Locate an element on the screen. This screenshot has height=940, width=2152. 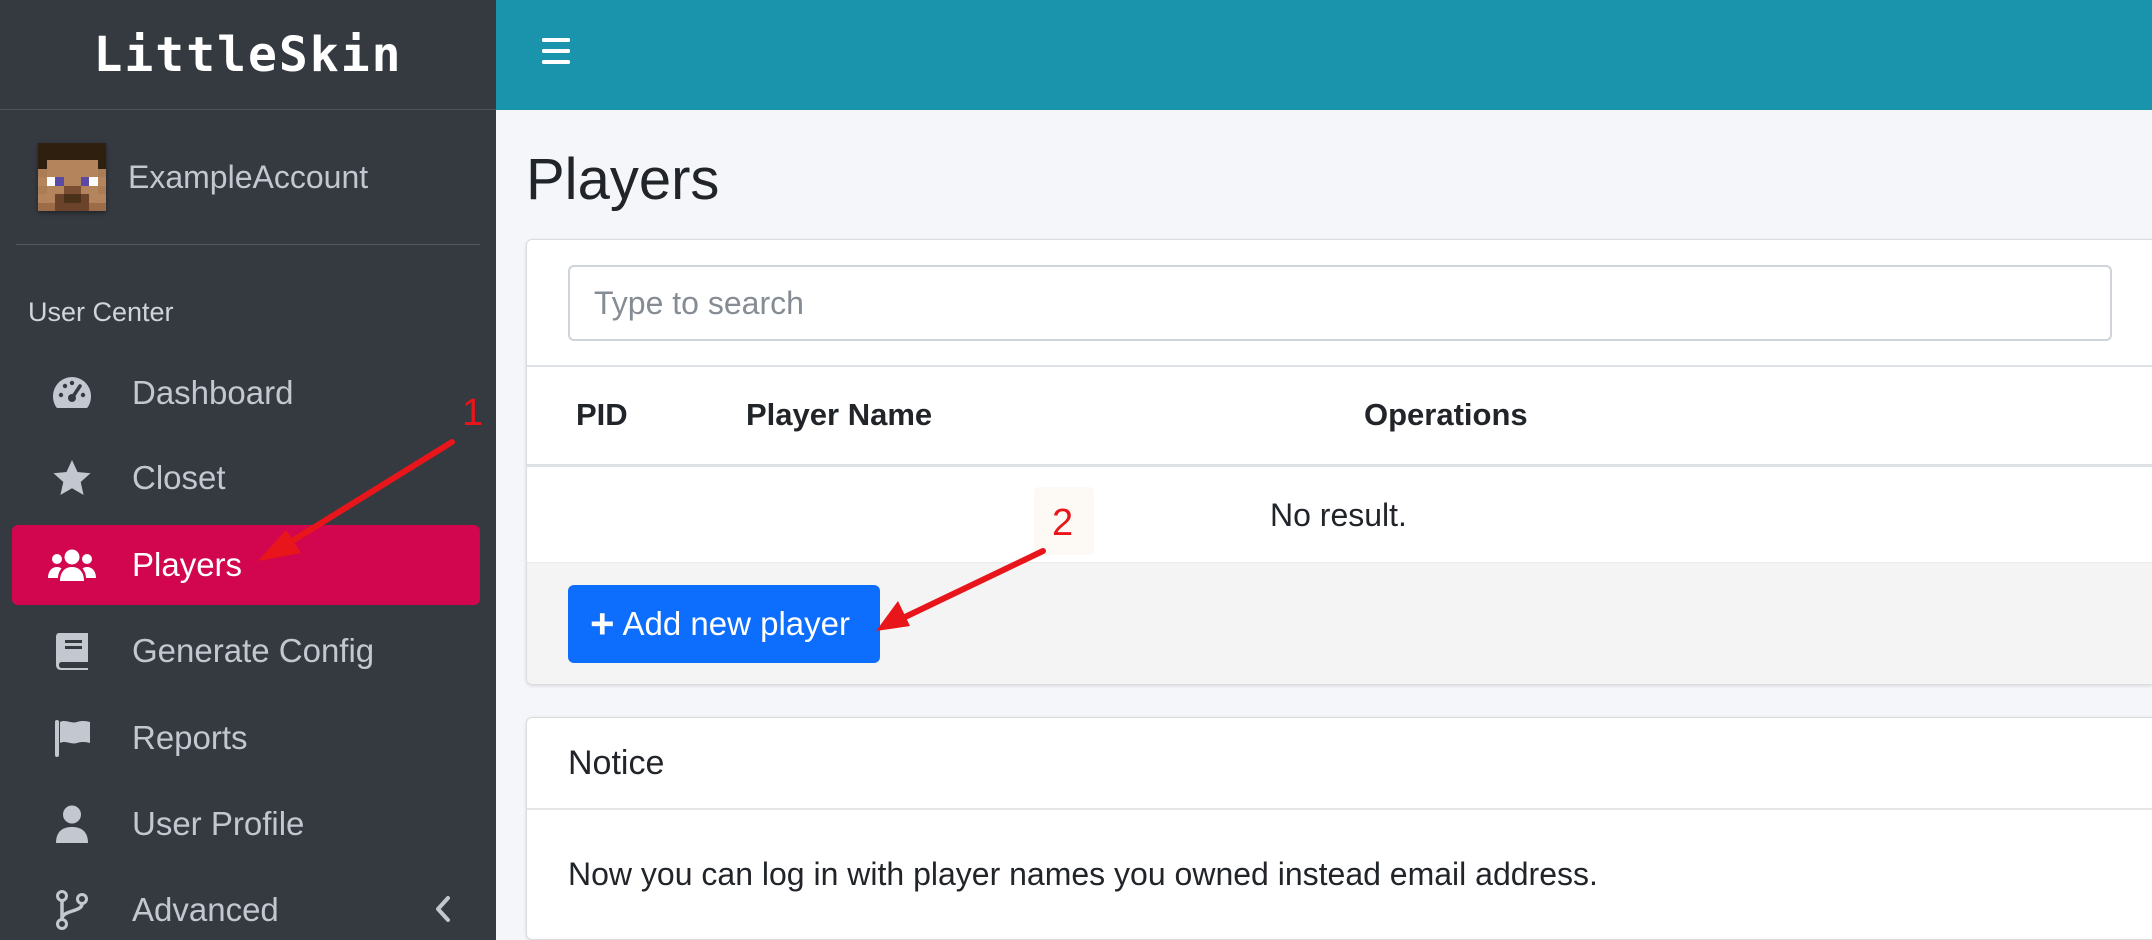
hamburger-menu-button is located at coordinates (560, 54).